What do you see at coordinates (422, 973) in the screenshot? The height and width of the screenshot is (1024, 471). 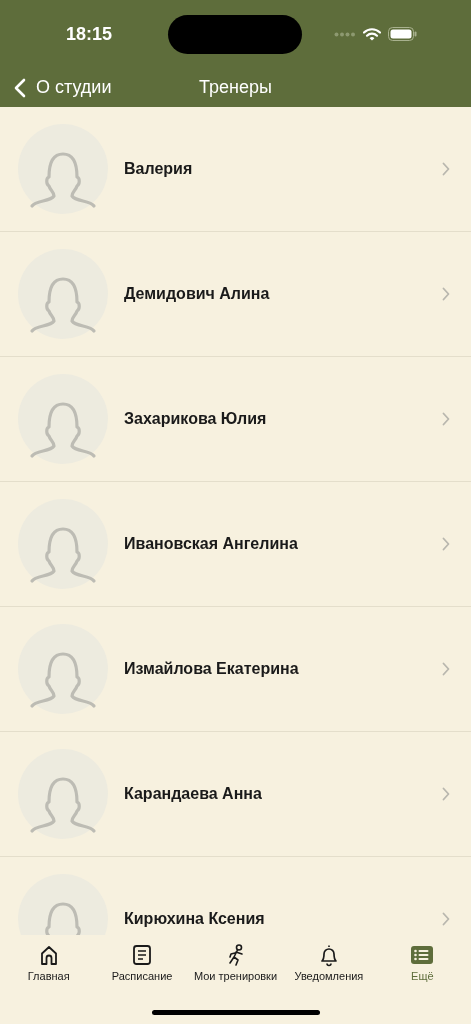 I see `tab: Ещё` at bounding box center [422, 973].